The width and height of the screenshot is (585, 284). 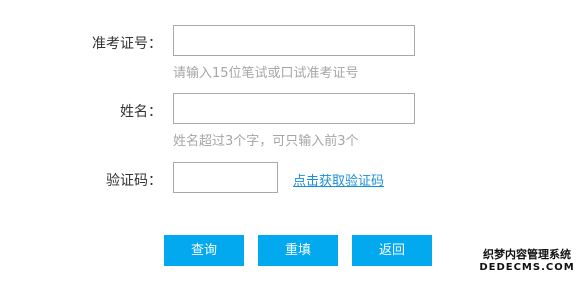 What do you see at coordinates (298, 250) in the screenshot?
I see `reset-button: 重填` at bounding box center [298, 250].